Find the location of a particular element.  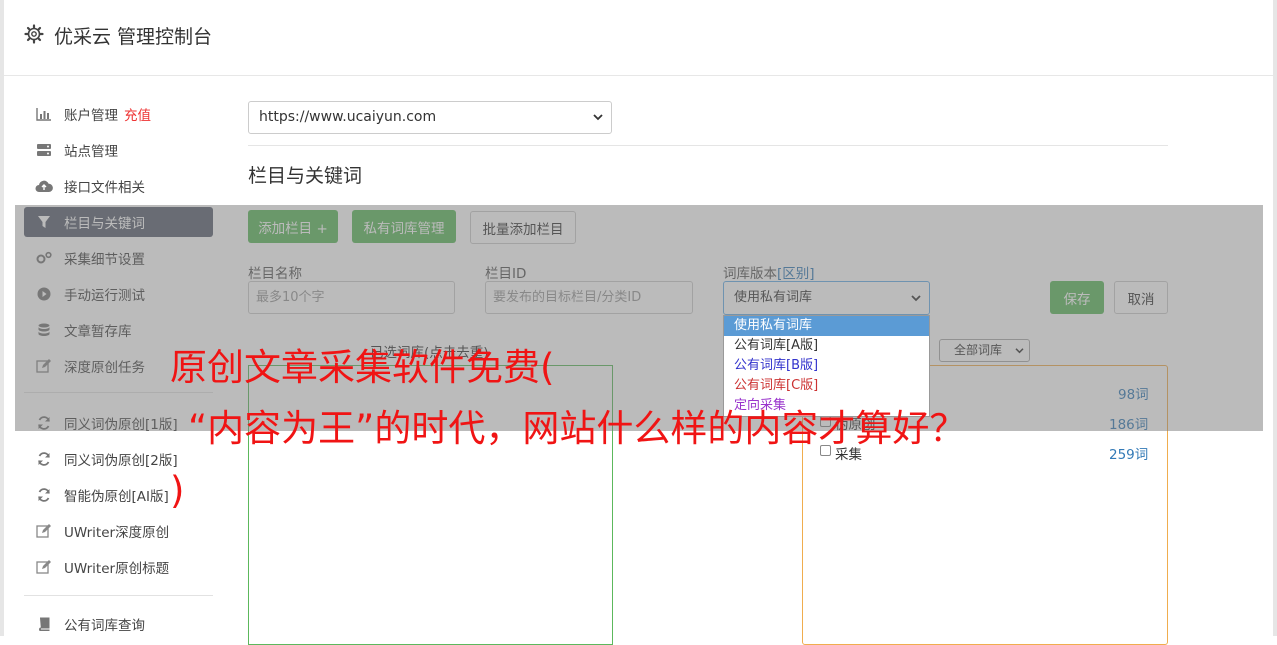

book-icon is located at coordinates (44, 624).